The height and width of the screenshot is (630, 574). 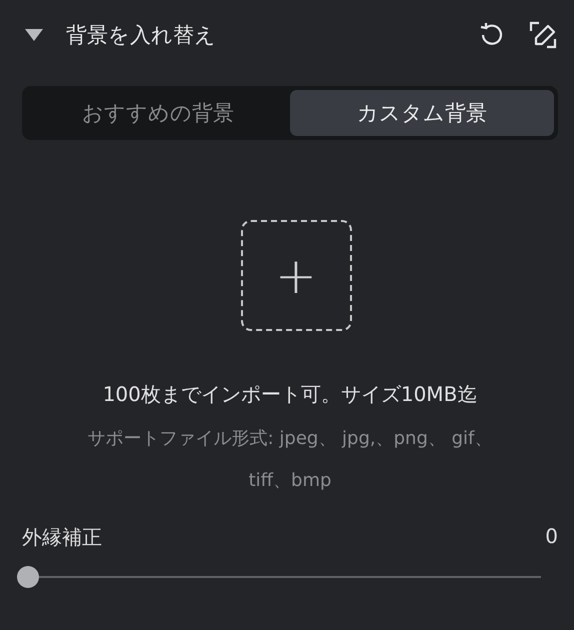 What do you see at coordinates (158, 113) in the screenshot?
I see `tab: おすすめの背景` at bounding box center [158, 113].